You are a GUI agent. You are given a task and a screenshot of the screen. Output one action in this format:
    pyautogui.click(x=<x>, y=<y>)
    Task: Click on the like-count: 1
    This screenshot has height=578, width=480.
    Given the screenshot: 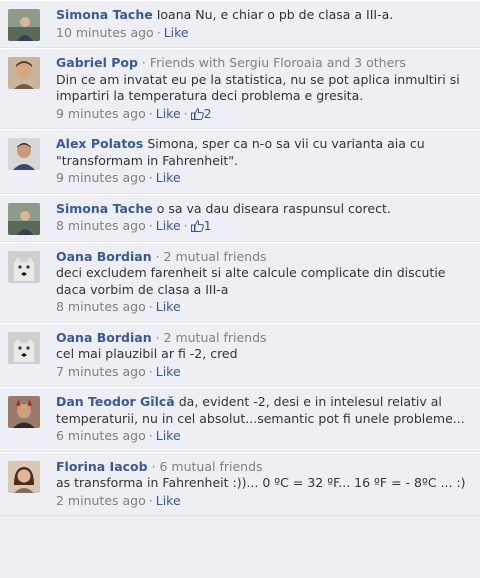 What is the action you would take?
    pyautogui.click(x=201, y=225)
    